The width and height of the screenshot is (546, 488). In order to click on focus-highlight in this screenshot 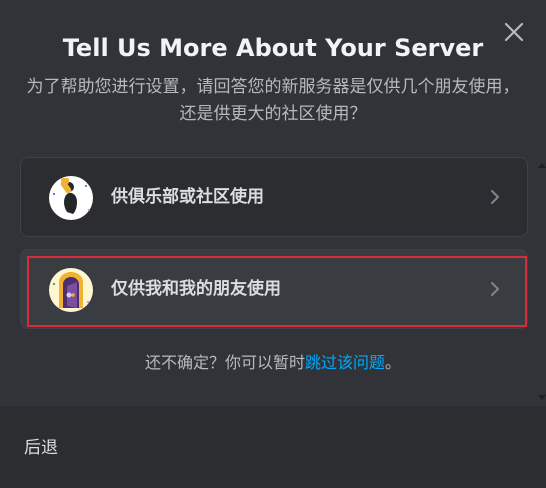, I will do `click(277, 291)`.